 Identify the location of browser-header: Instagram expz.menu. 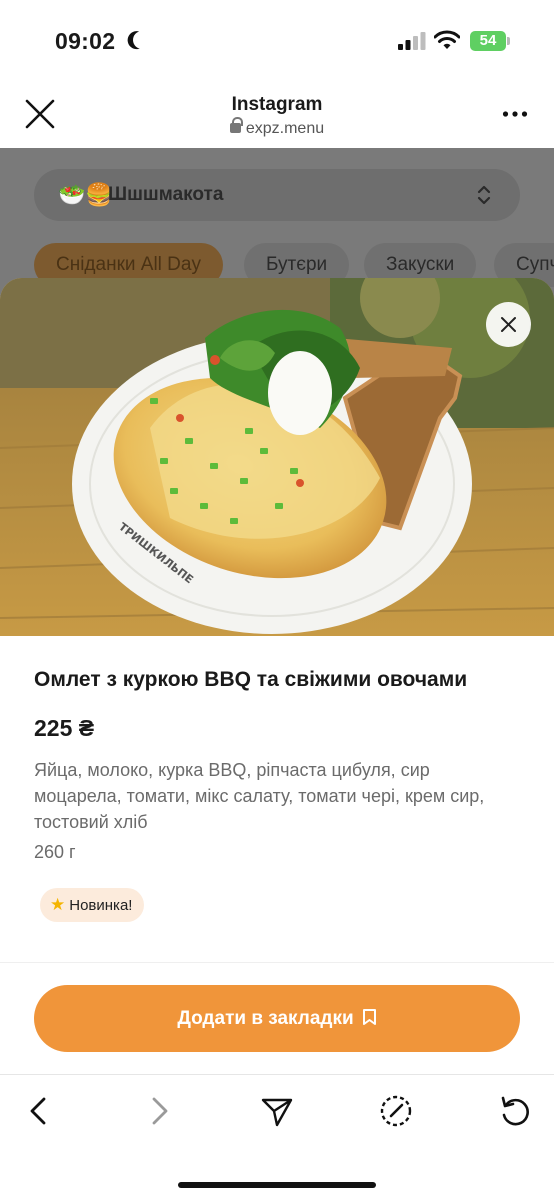
(277, 116).